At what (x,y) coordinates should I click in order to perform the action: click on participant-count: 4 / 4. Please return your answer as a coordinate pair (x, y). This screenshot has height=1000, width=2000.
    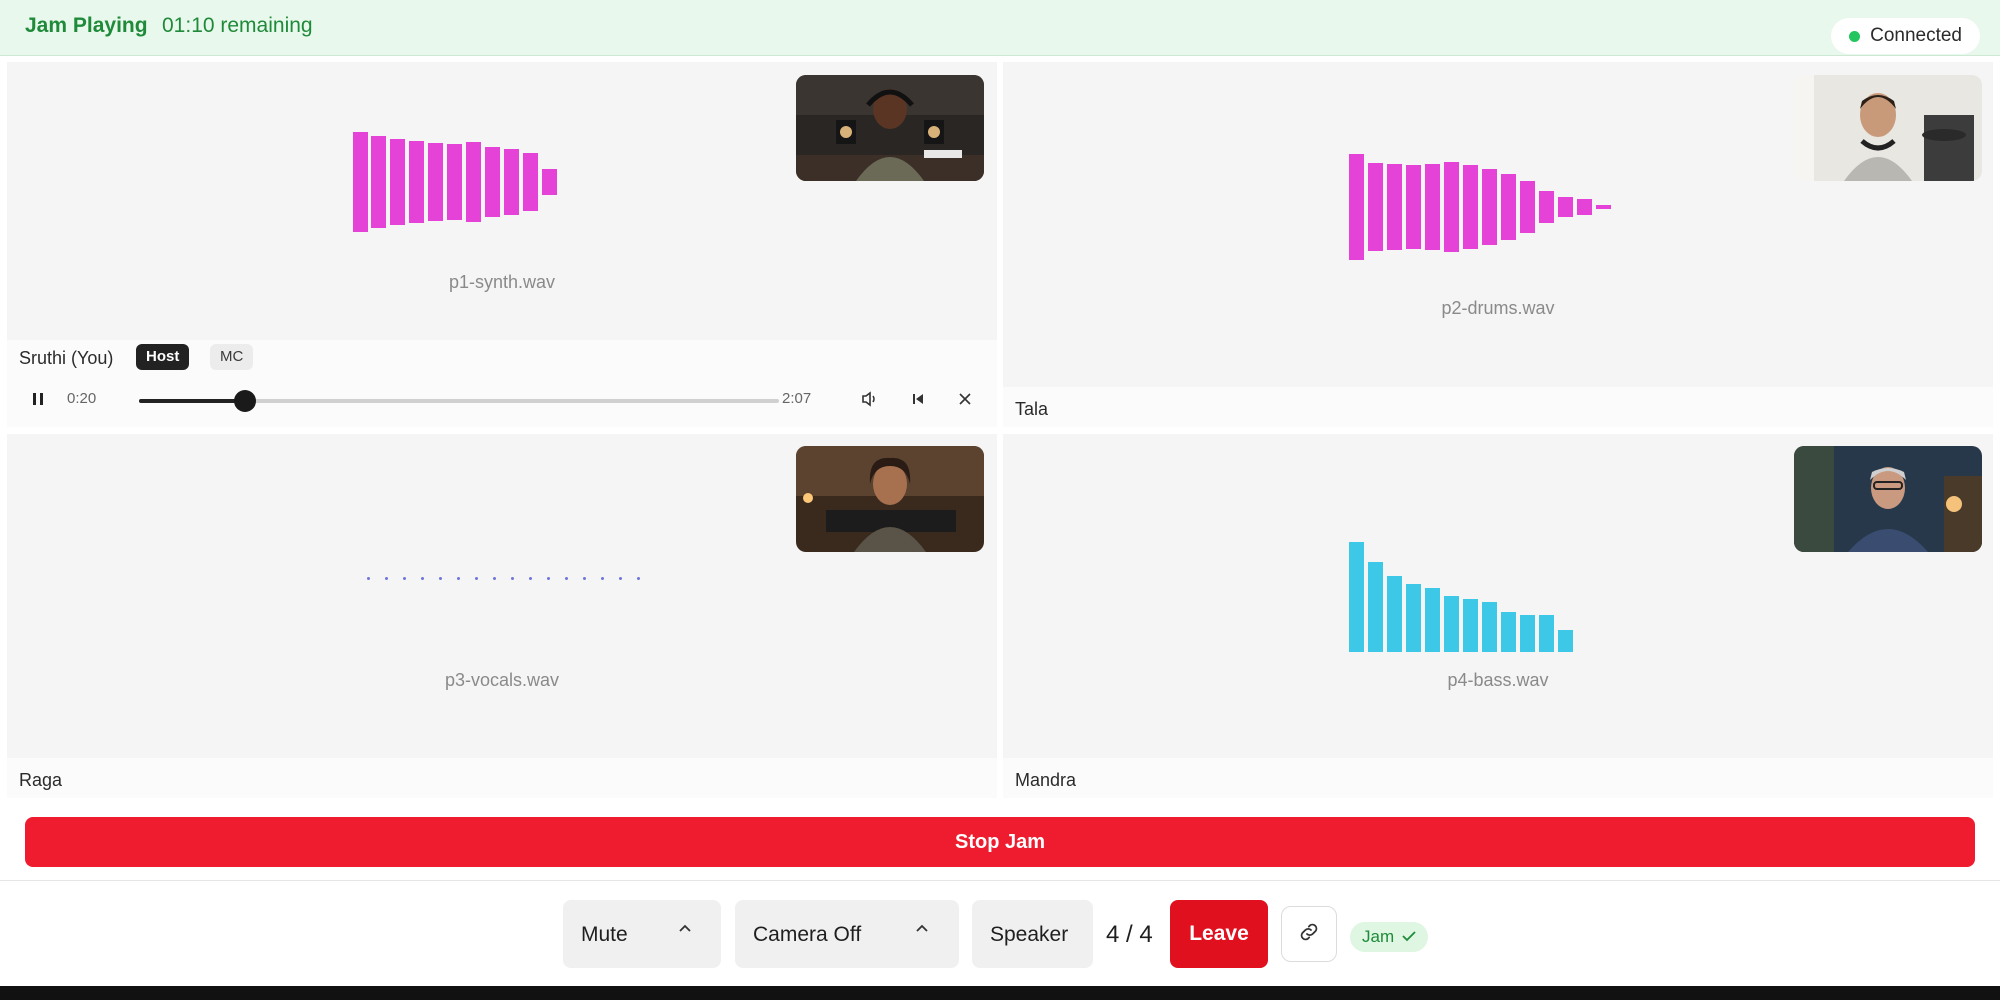
    Looking at the image, I should click on (1129, 934).